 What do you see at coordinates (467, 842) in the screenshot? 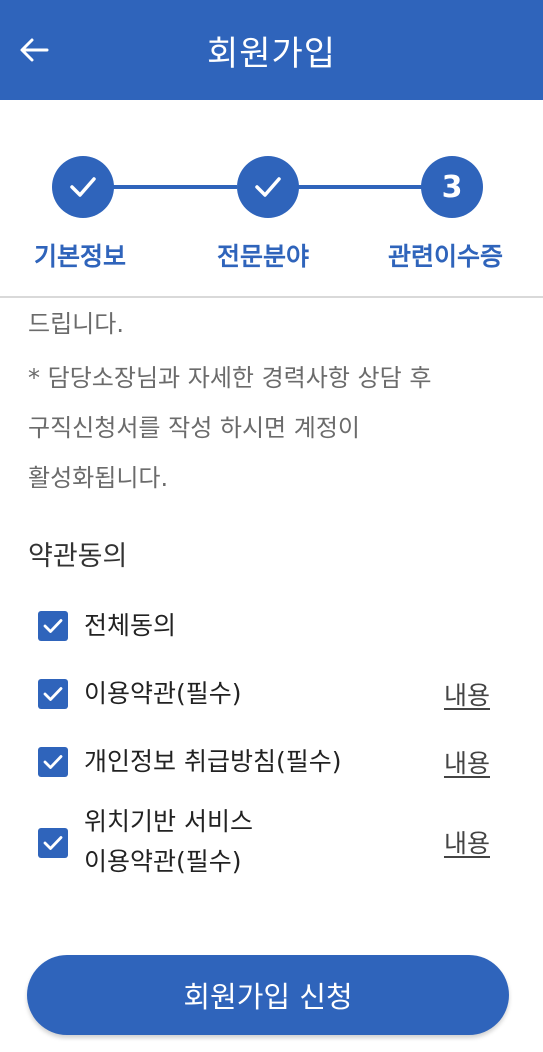
I see `location-terms-view-link: 내용` at bounding box center [467, 842].